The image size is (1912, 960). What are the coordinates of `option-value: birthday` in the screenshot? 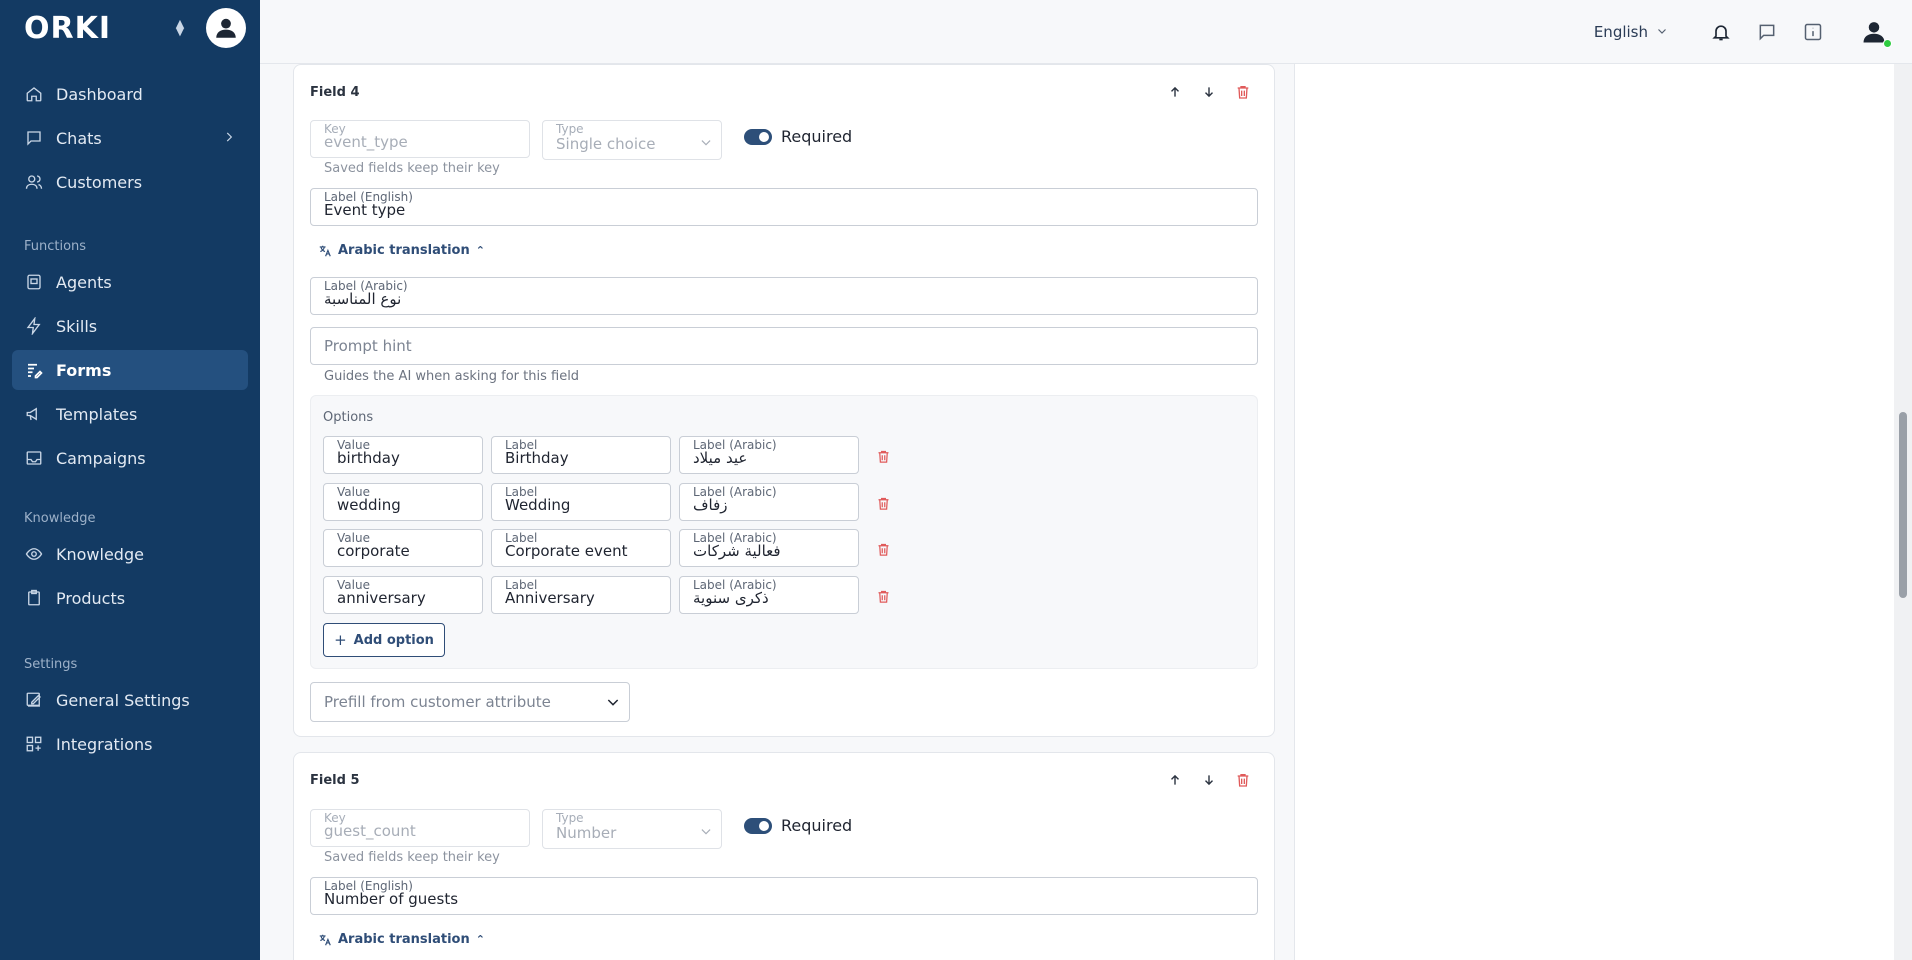 It's located at (368, 458).